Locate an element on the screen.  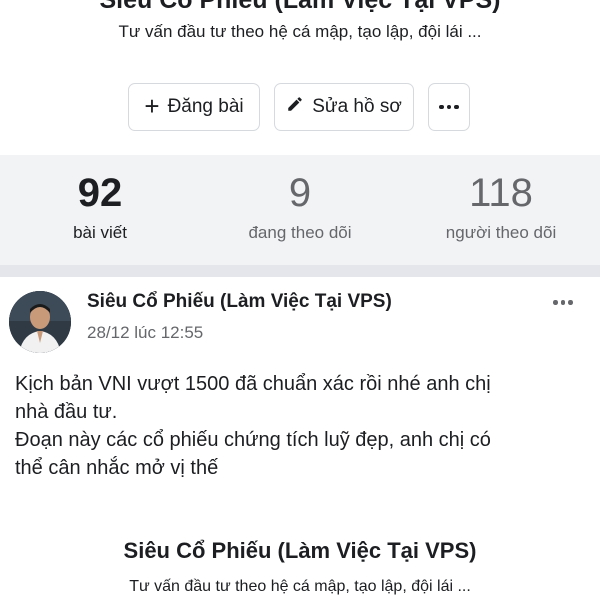
stat-followers: 118 người theo dõi is located at coordinates (501, 206).